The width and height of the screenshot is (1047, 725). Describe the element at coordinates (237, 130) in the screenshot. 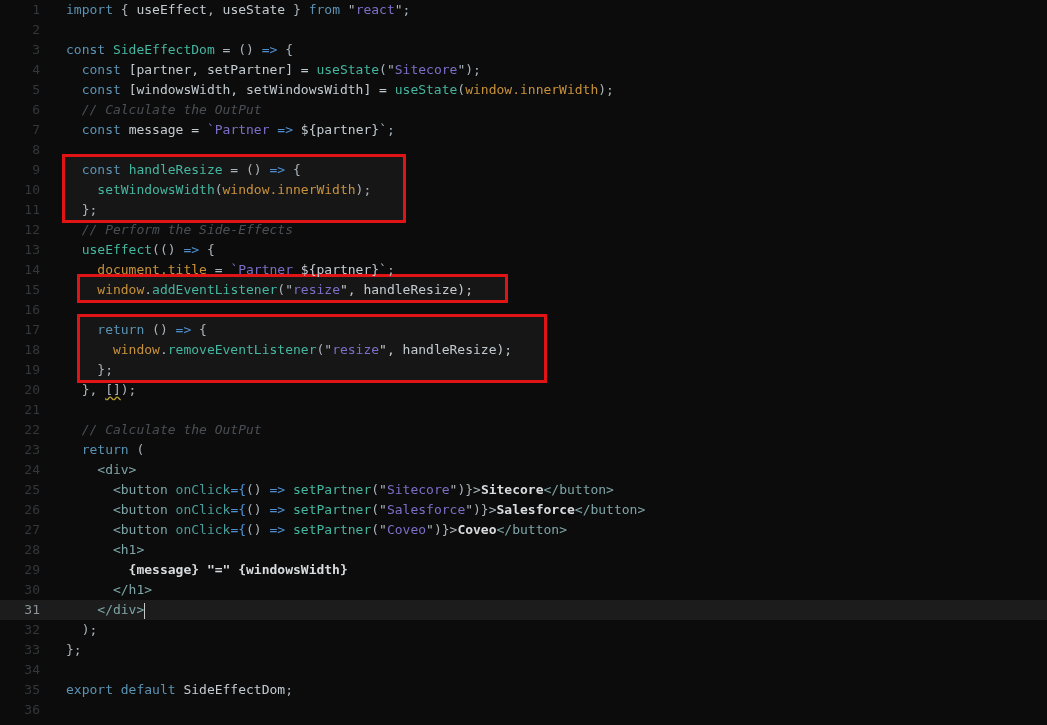

I see `code-line: const message = `Partner => ${partner}`;` at that location.